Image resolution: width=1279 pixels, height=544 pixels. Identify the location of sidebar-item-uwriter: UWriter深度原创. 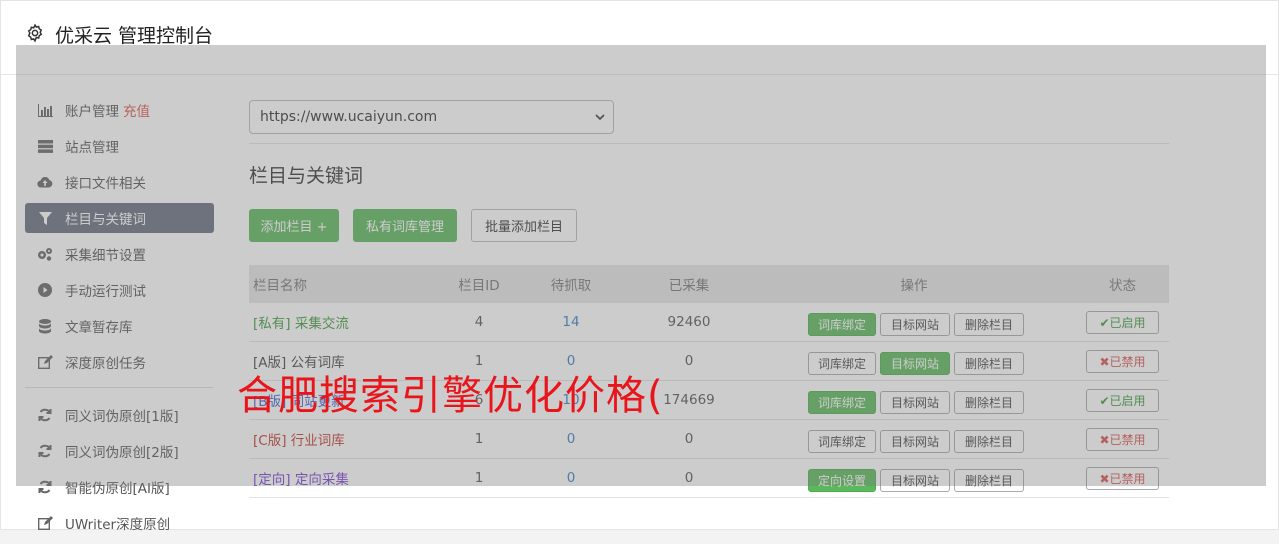
(119, 523).